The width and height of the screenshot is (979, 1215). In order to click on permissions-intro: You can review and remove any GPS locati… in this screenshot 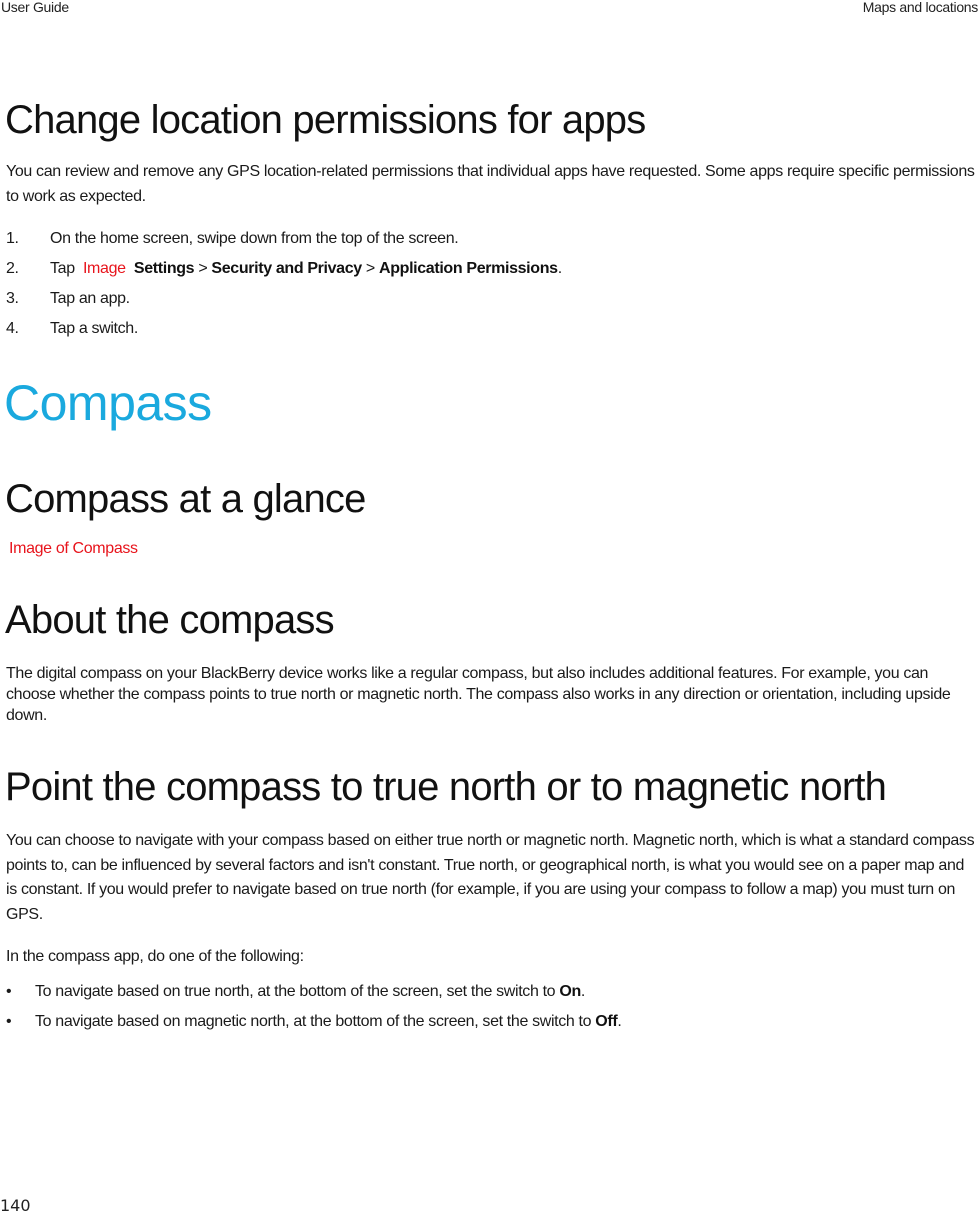, I will do `click(490, 184)`.